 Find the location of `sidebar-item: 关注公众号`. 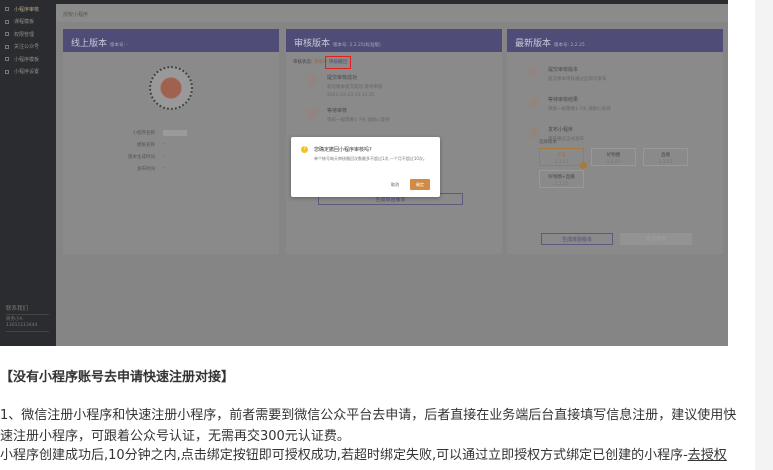

sidebar-item: 关注公众号 is located at coordinates (28, 47).